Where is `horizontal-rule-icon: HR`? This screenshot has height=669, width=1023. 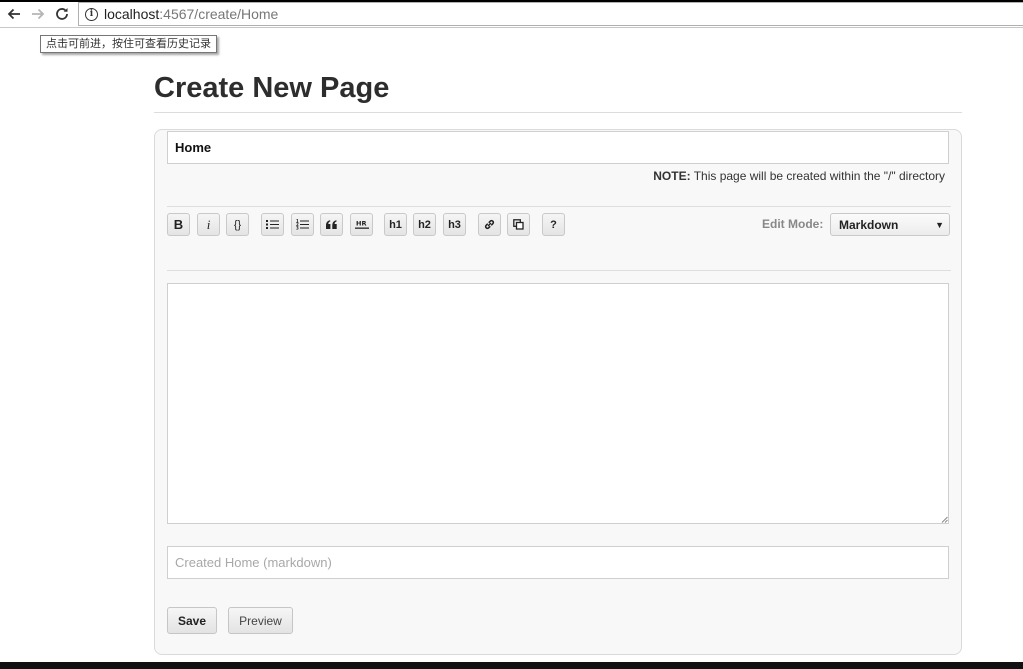
horizontal-rule-icon: HR is located at coordinates (361, 224).